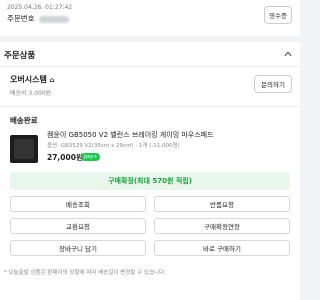  What do you see at coordinates (288, 53) in the screenshot?
I see `chevron-up-icon` at bounding box center [288, 53].